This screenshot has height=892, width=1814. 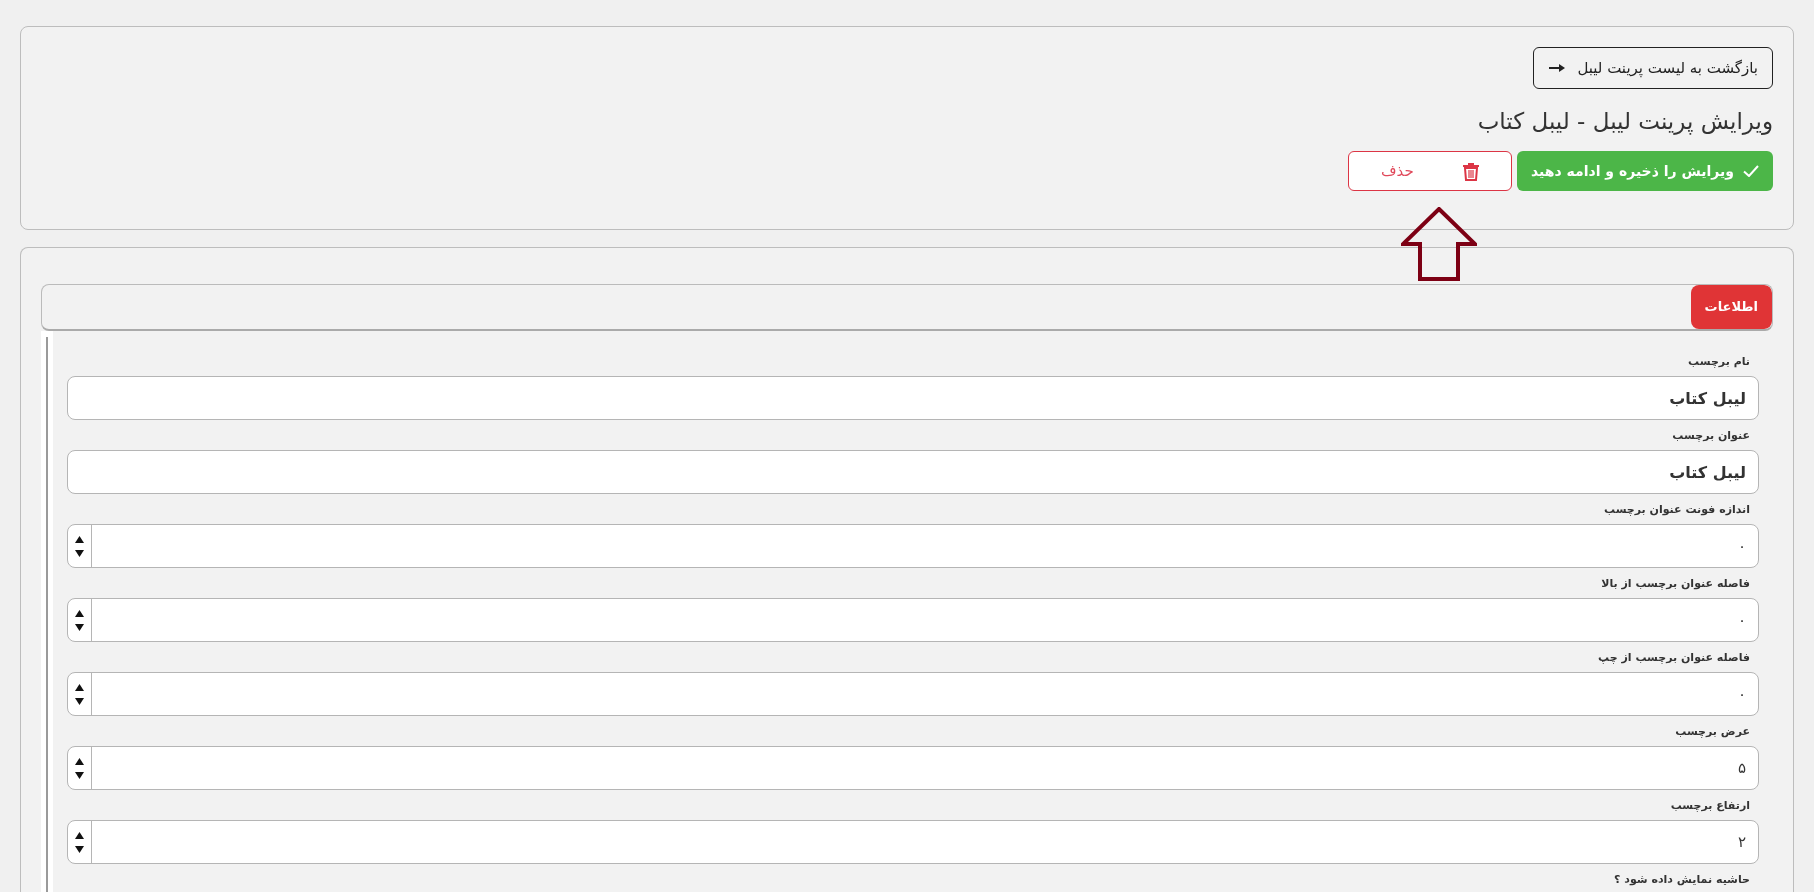 I want to click on arrow-right-icon, so click(x=1557, y=68).